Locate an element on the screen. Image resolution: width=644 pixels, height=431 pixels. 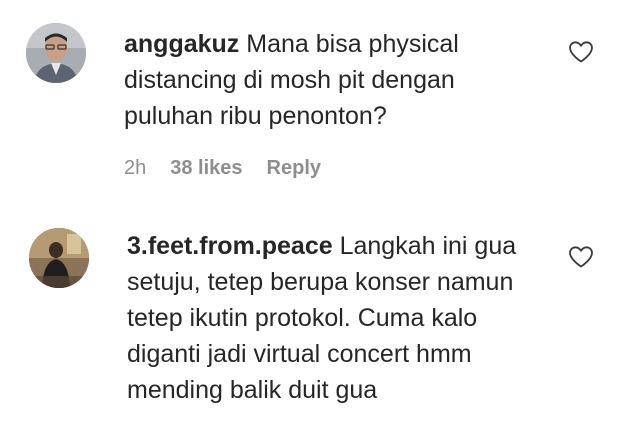
comment-likes: 38 likes is located at coordinates (206, 168).